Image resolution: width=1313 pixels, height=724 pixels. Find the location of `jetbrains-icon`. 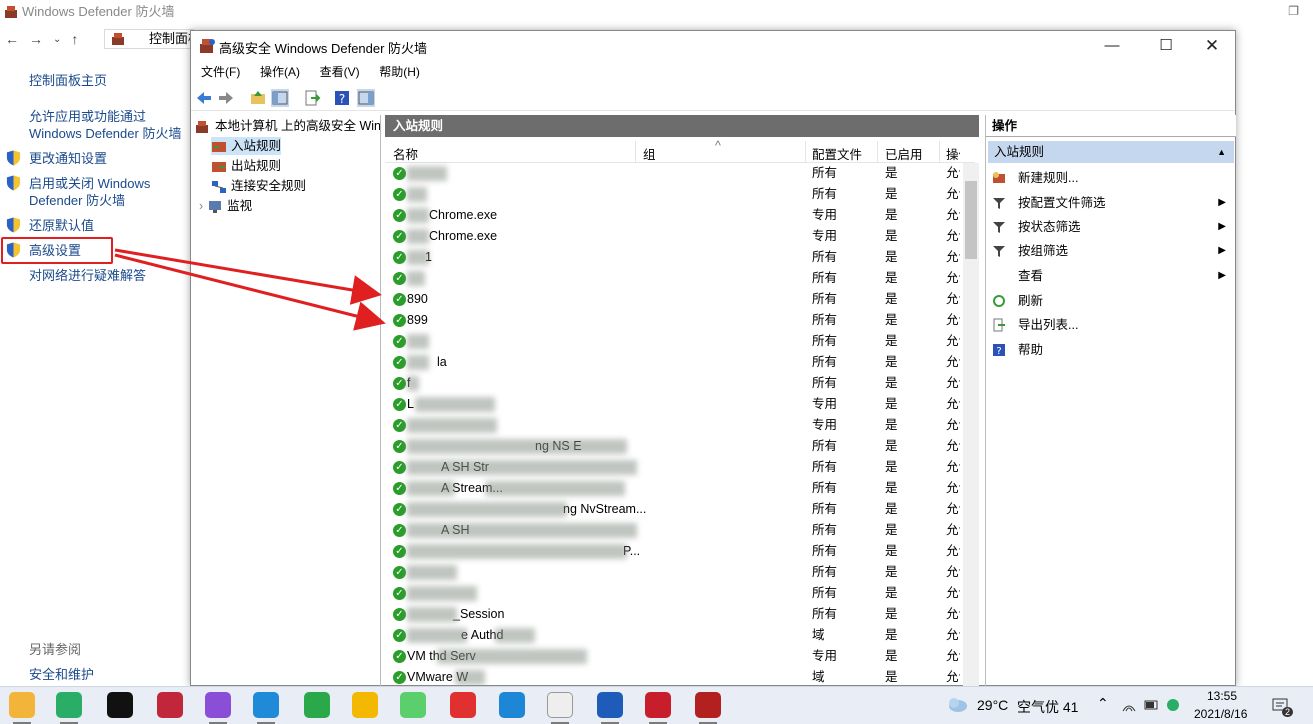

jetbrains-icon is located at coordinates (170, 705).